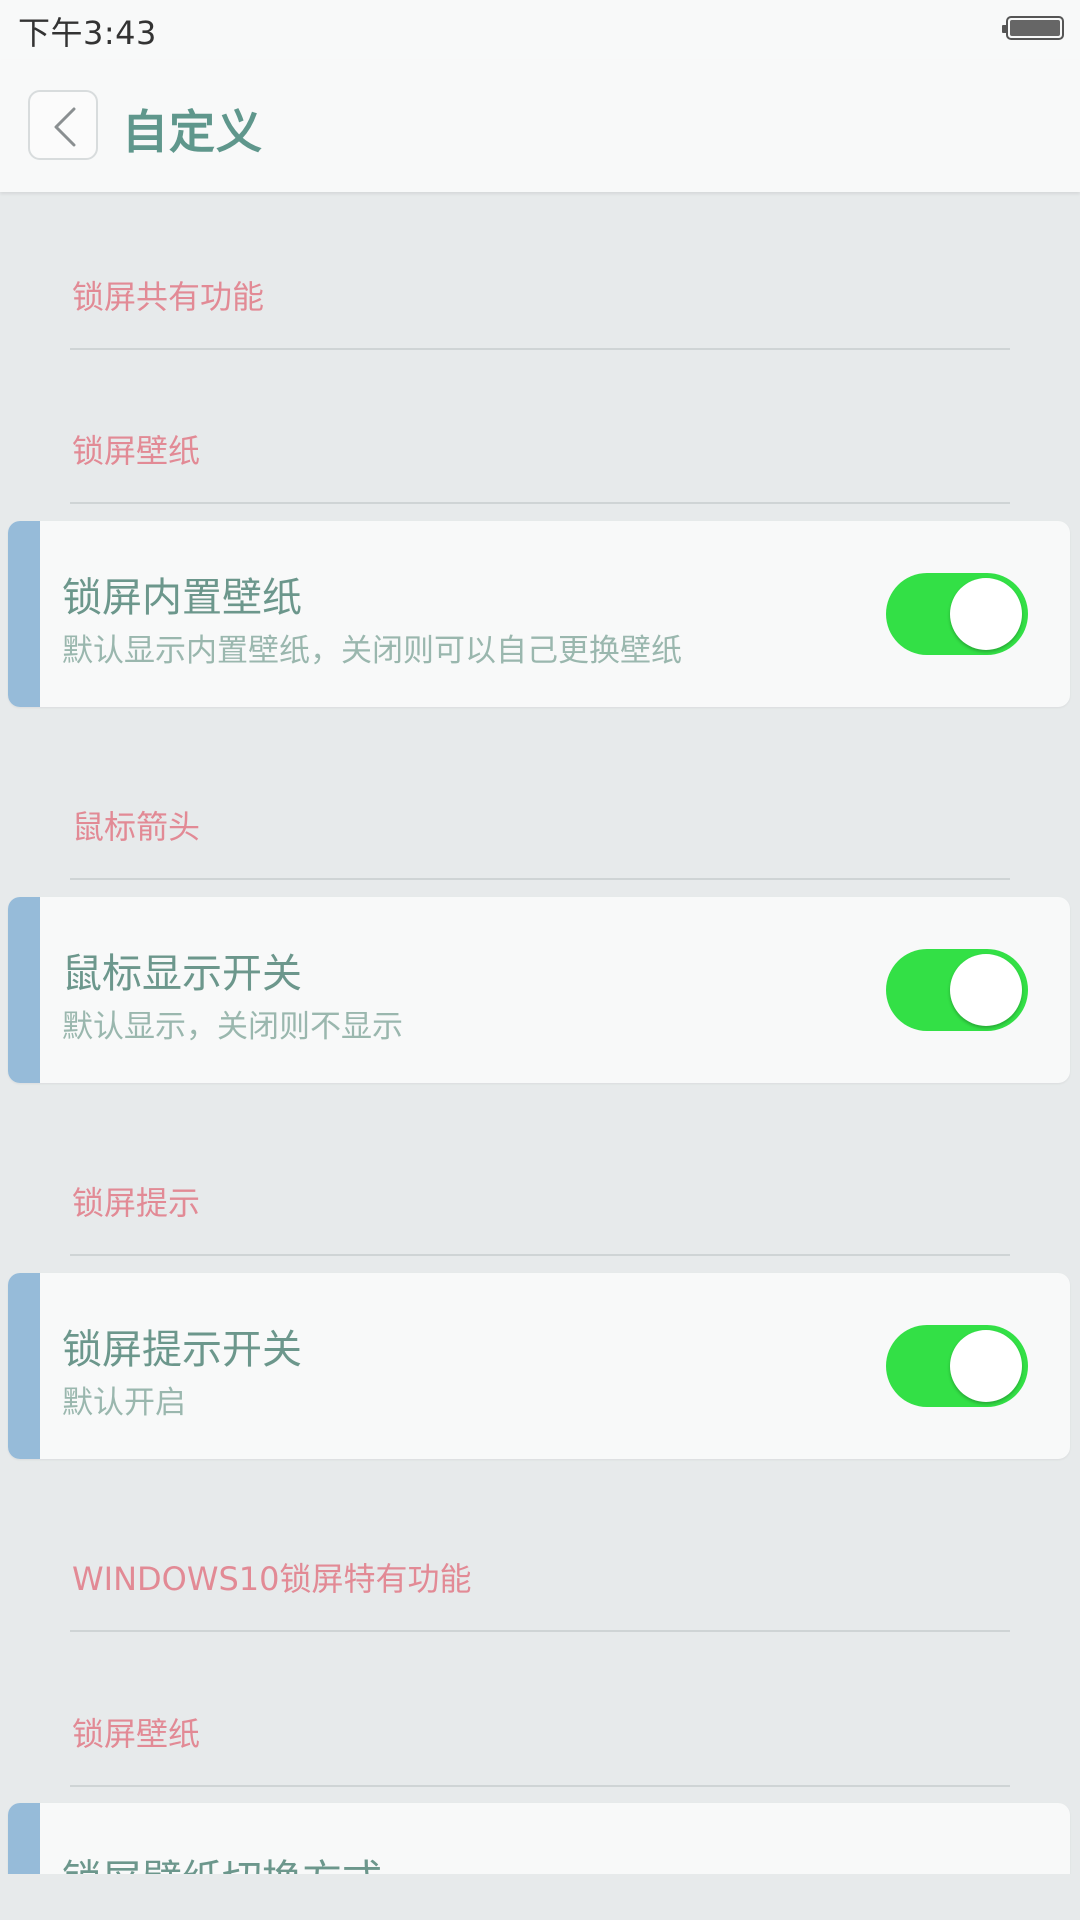 The width and height of the screenshot is (1080, 1920). Describe the element at coordinates (1033, 28) in the screenshot. I see `battery-icon` at that location.